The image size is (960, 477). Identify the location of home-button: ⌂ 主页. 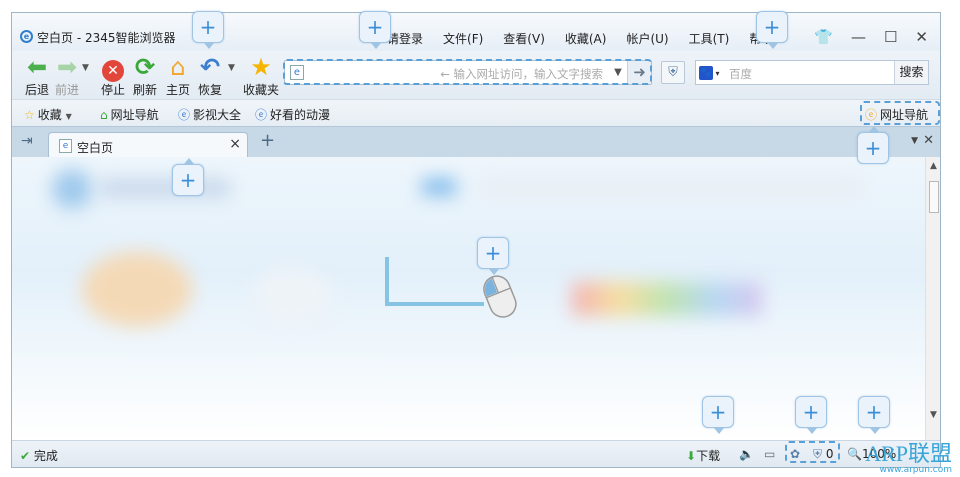
(178, 75).